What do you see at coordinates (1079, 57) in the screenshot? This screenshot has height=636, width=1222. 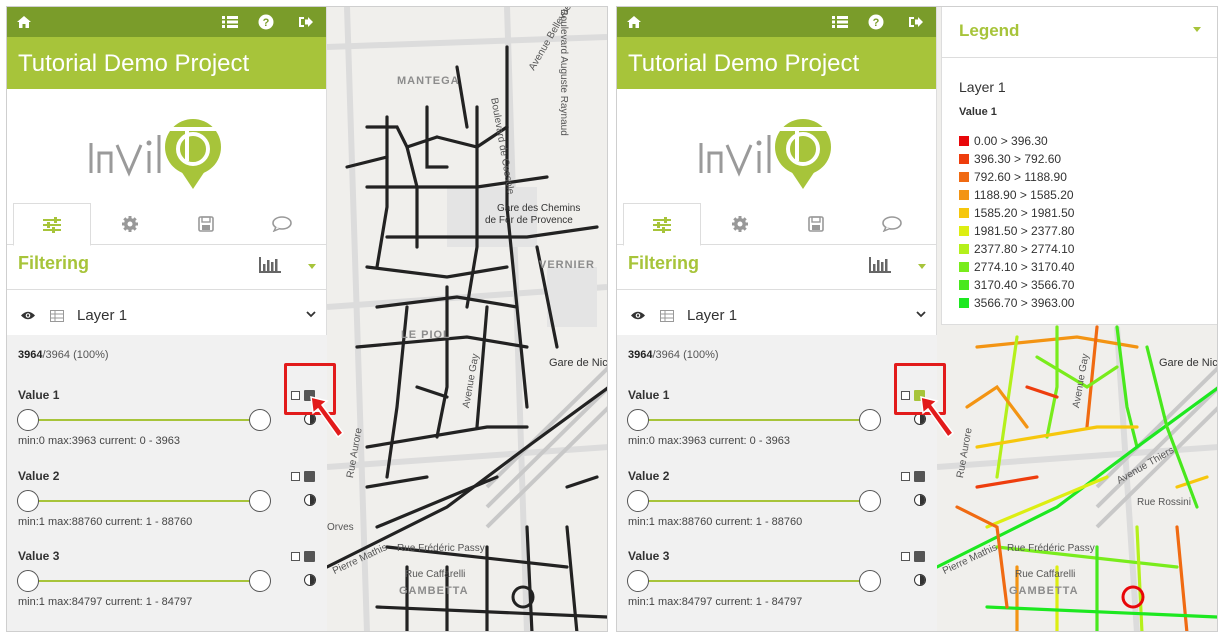 I see `legend-divider` at bounding box center [1079, 57].